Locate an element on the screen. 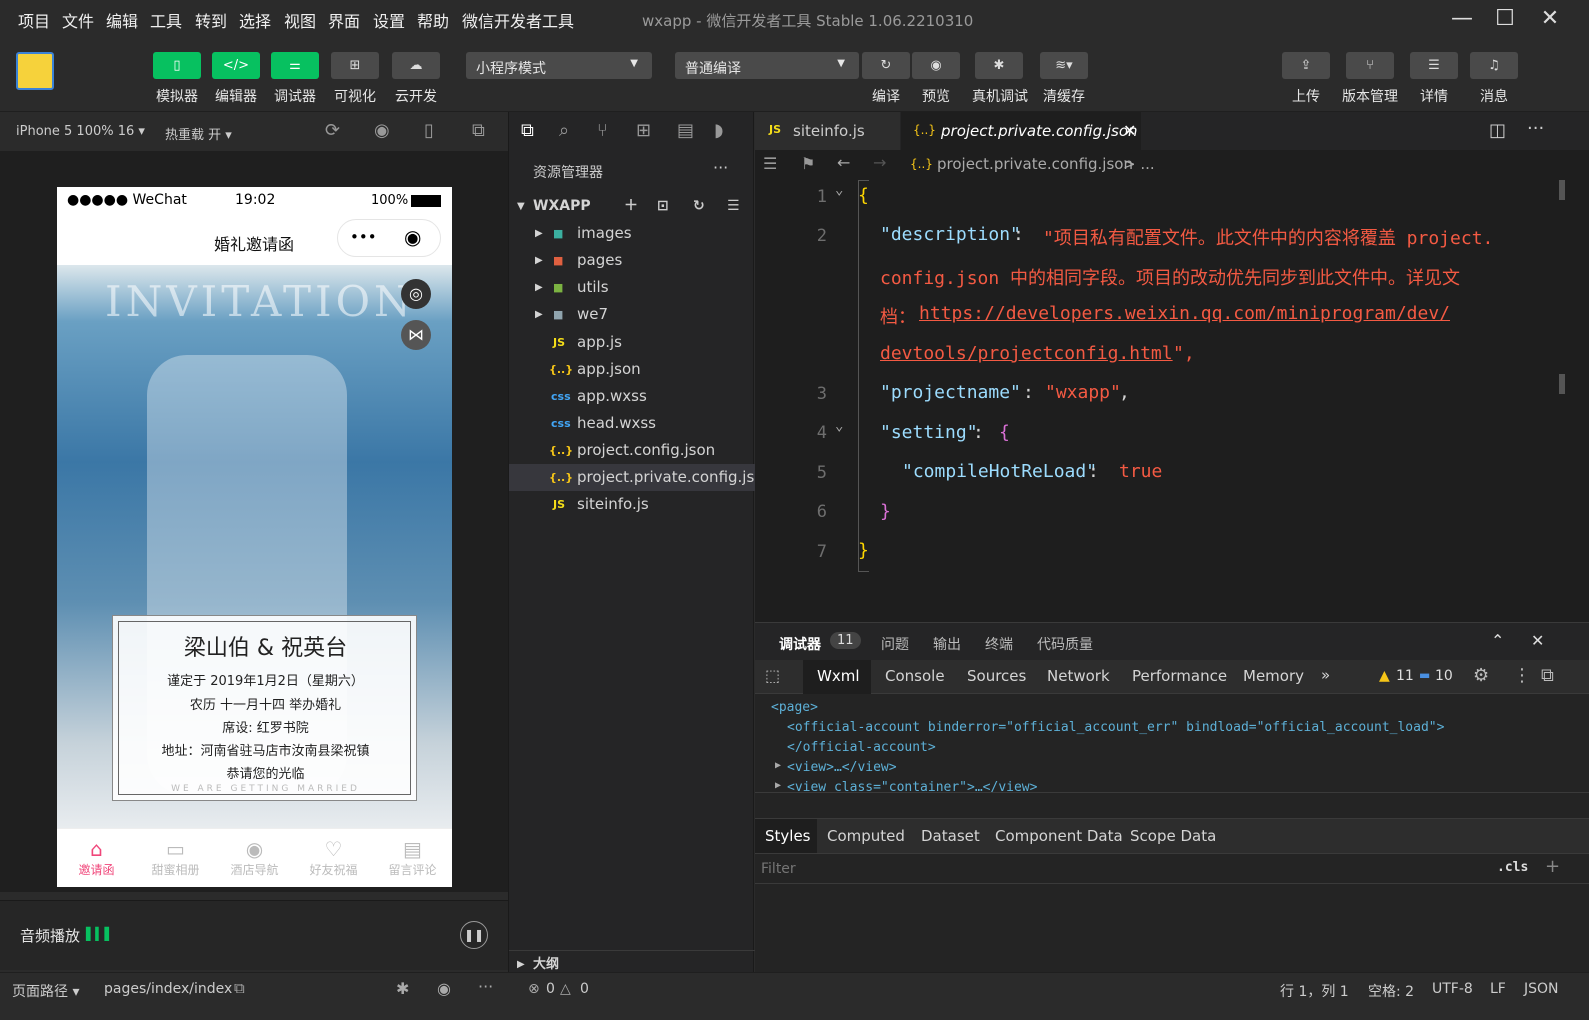 Image resolution: width=1589 pixels, height=1020 pixels. new-file-icon: ＋ is located at coordinates (631, 206).